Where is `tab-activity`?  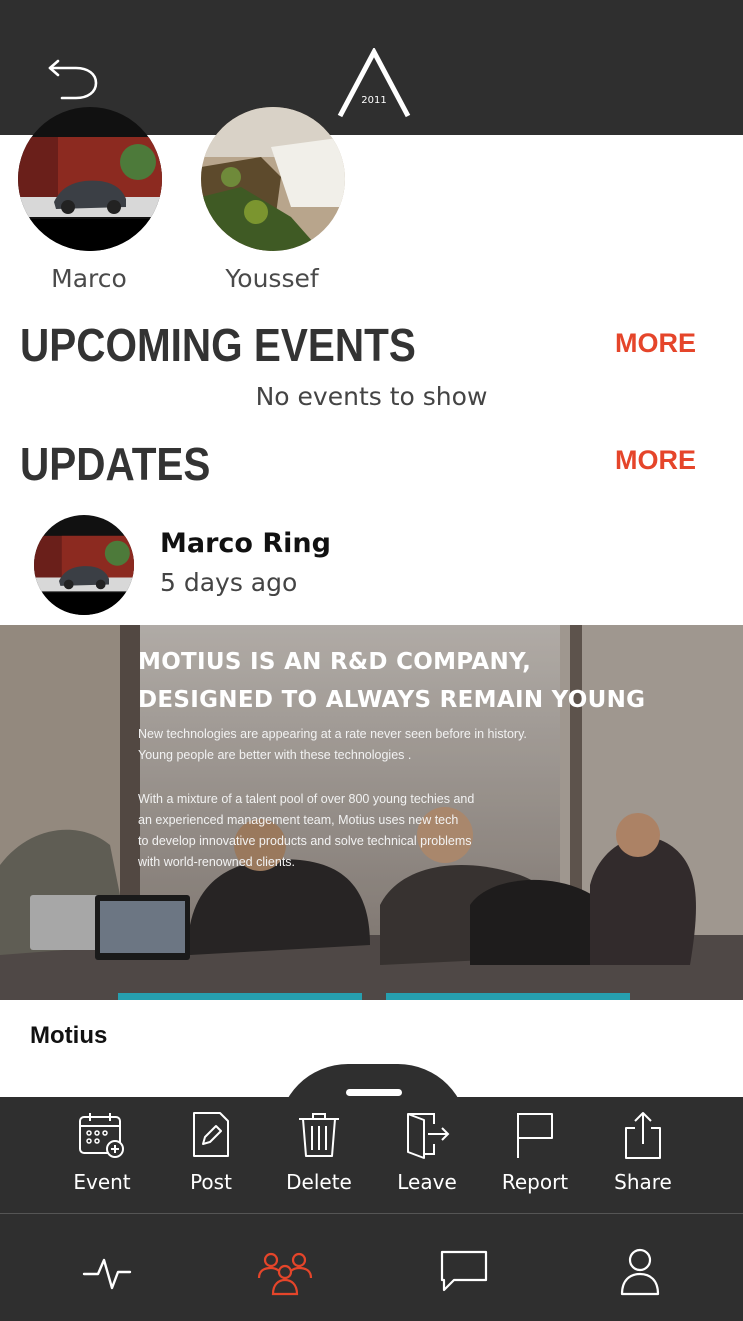 tab-activity is located at coordinates (108, 1272).